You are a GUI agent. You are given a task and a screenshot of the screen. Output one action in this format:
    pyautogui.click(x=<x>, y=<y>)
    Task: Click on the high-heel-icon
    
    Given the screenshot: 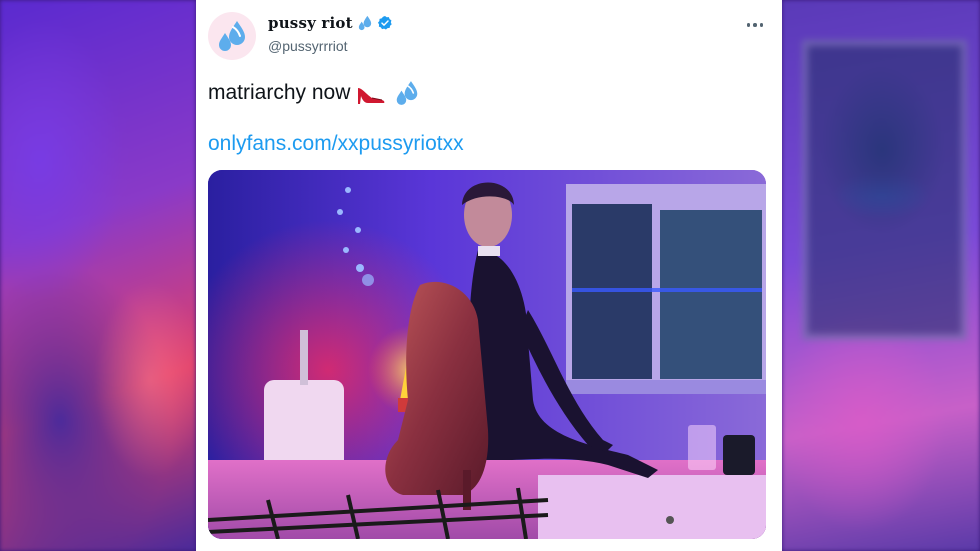 What is the action you would take?
    pyautogui.click(x=371, y=96)
    